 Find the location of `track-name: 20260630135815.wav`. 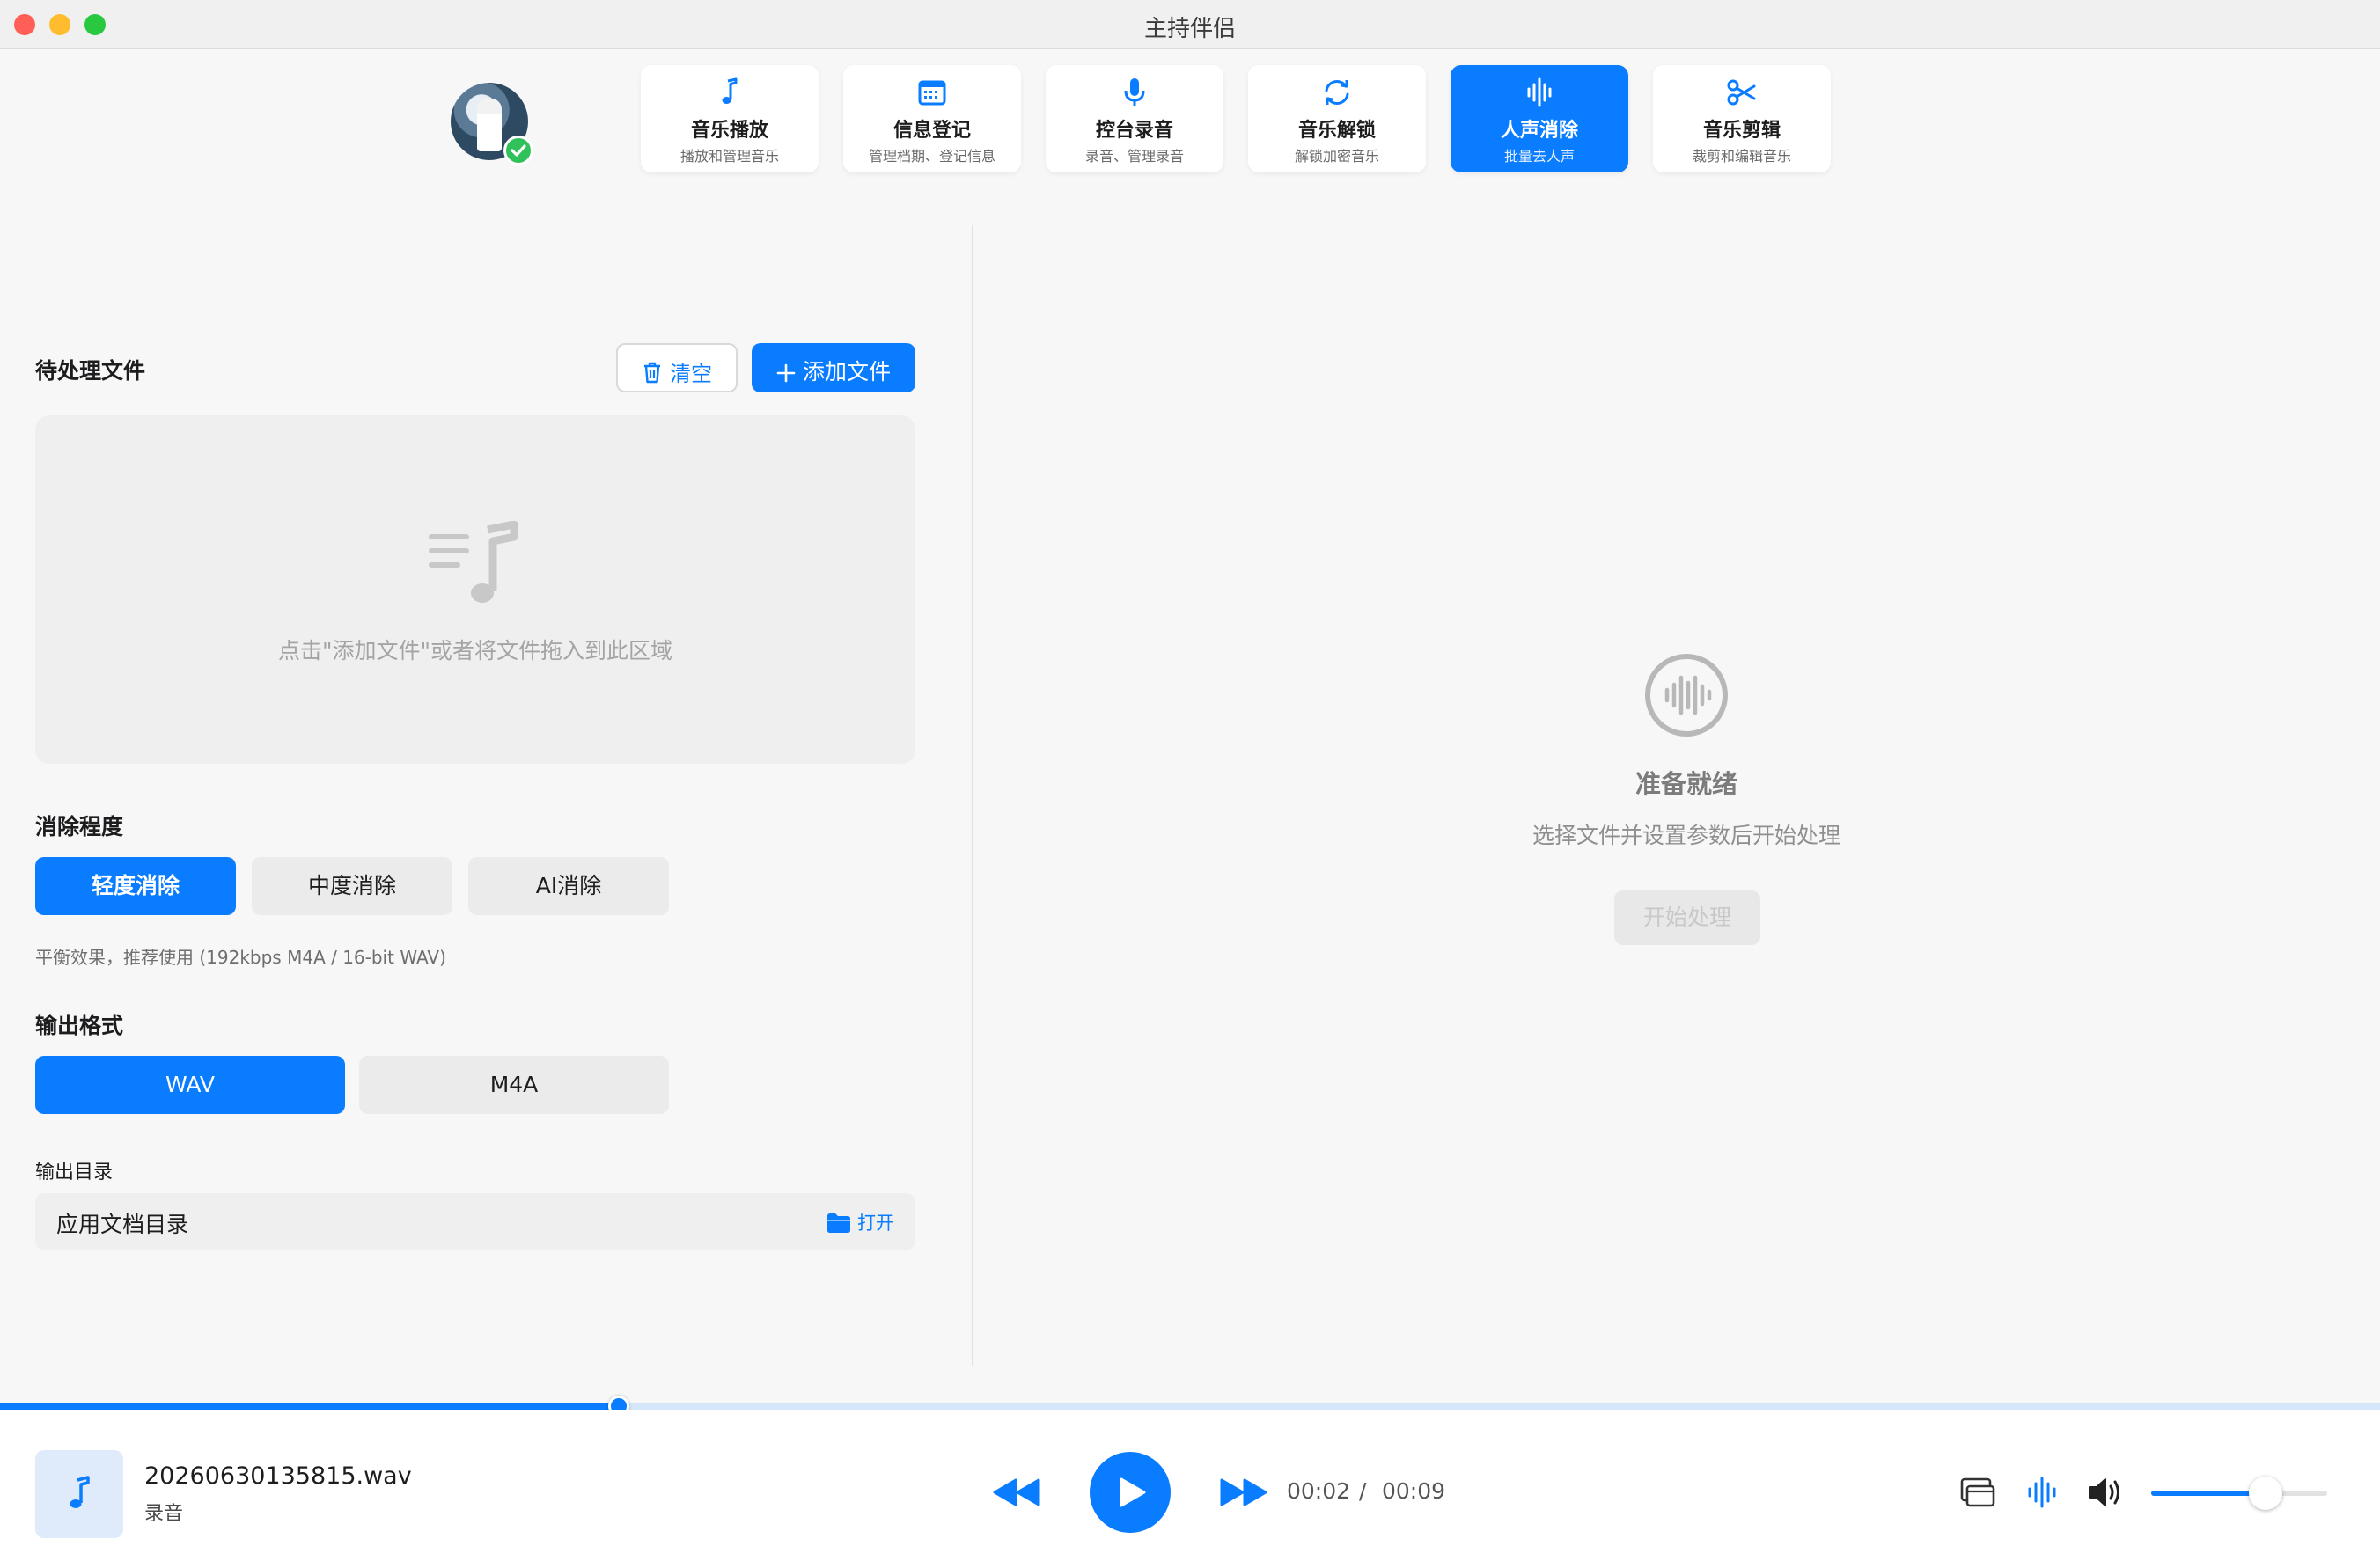

track-name: 20260630135815.wav is located at coordinates (278, 1476).